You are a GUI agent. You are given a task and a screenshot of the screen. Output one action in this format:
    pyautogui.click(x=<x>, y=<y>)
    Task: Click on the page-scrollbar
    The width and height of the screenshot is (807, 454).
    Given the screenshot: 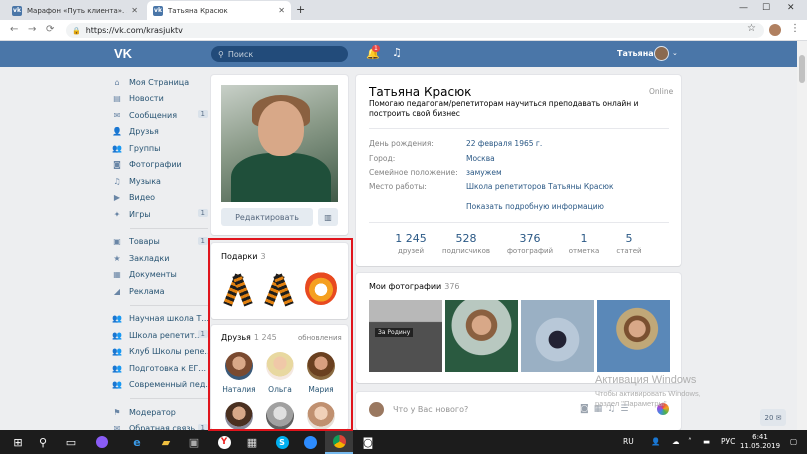 What is the action you would take?
    pyautogui.click(x=802, y=235)
    